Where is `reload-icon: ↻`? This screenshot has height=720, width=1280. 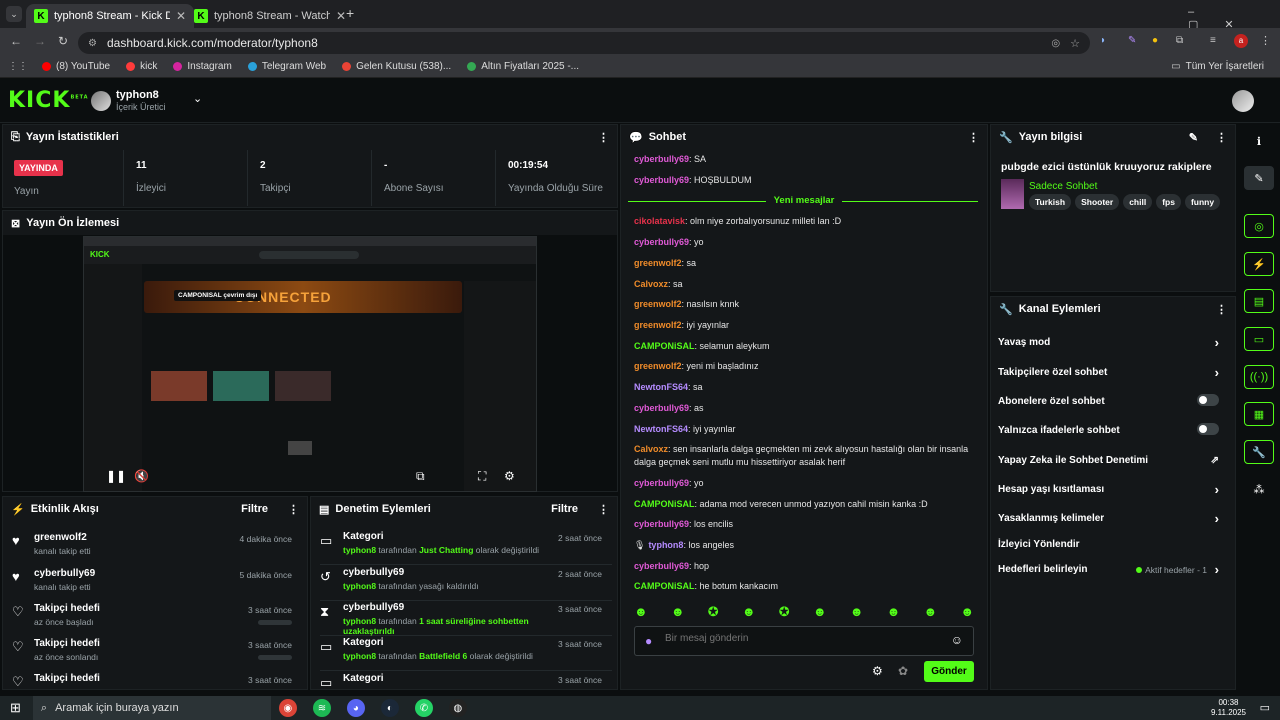
reload-icon: ↻ is located at coordinates (63, 41).